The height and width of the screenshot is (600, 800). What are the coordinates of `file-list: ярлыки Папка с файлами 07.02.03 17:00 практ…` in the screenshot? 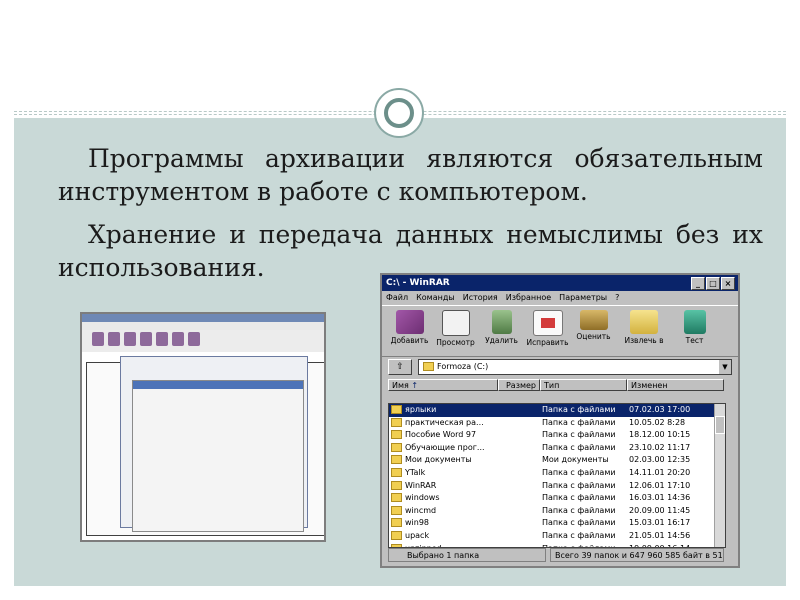 It's located at (557, 475).